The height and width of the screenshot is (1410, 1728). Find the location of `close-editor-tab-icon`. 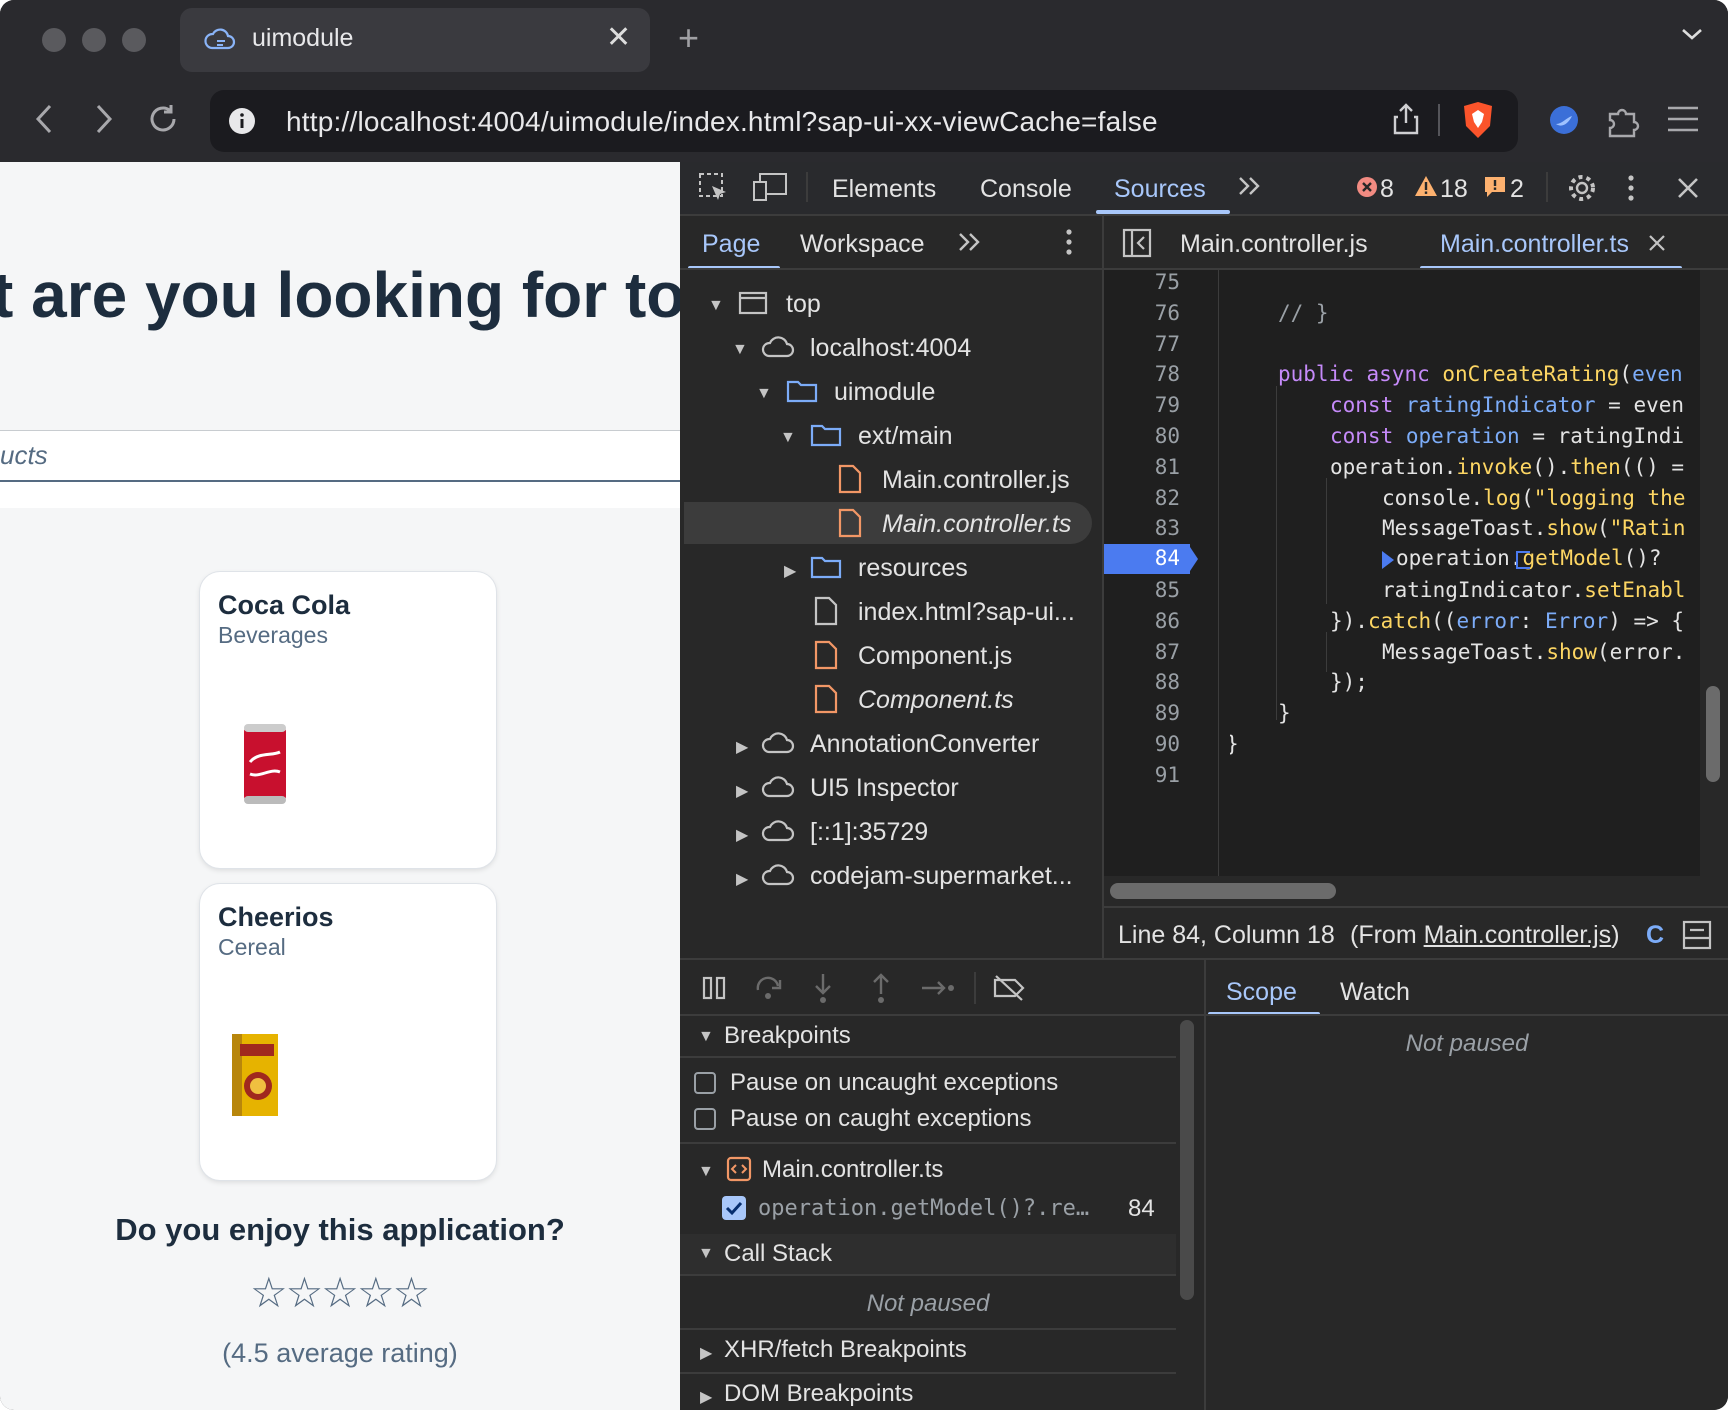

close-editor-tab-icon is located at coordinates (1657, 243).